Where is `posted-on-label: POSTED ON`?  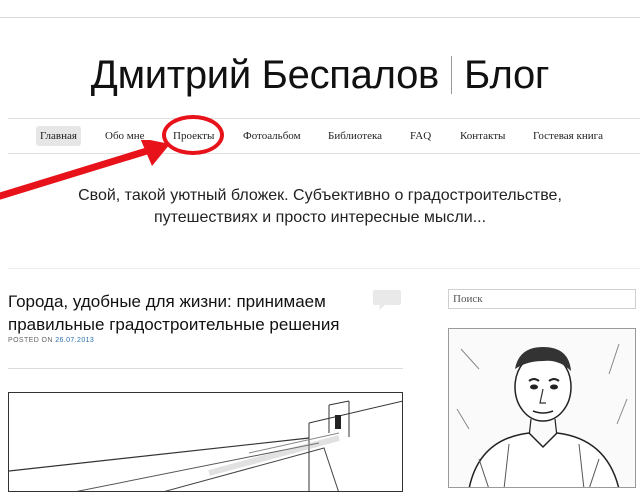 posted-on-label: POSTED ON is located at coordinates (30, 340).